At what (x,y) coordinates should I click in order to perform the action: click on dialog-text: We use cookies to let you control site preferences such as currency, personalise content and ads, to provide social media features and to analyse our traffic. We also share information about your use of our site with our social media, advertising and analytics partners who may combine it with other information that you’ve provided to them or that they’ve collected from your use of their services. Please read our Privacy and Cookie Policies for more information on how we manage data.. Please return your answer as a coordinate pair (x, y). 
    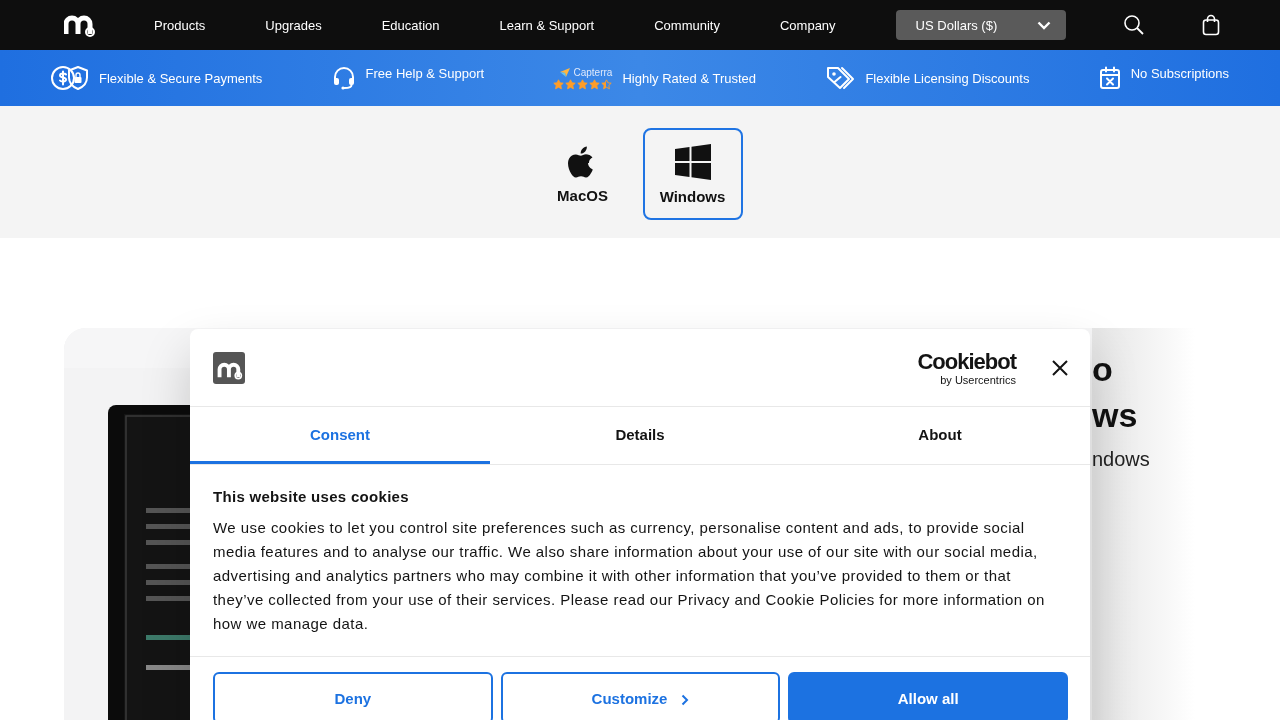
    Looking at the image, I should click on (629, 576).